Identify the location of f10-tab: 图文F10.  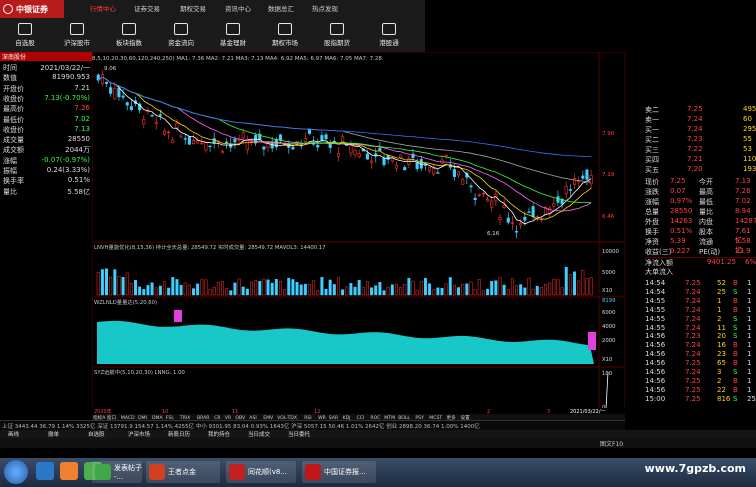
(611, 443).